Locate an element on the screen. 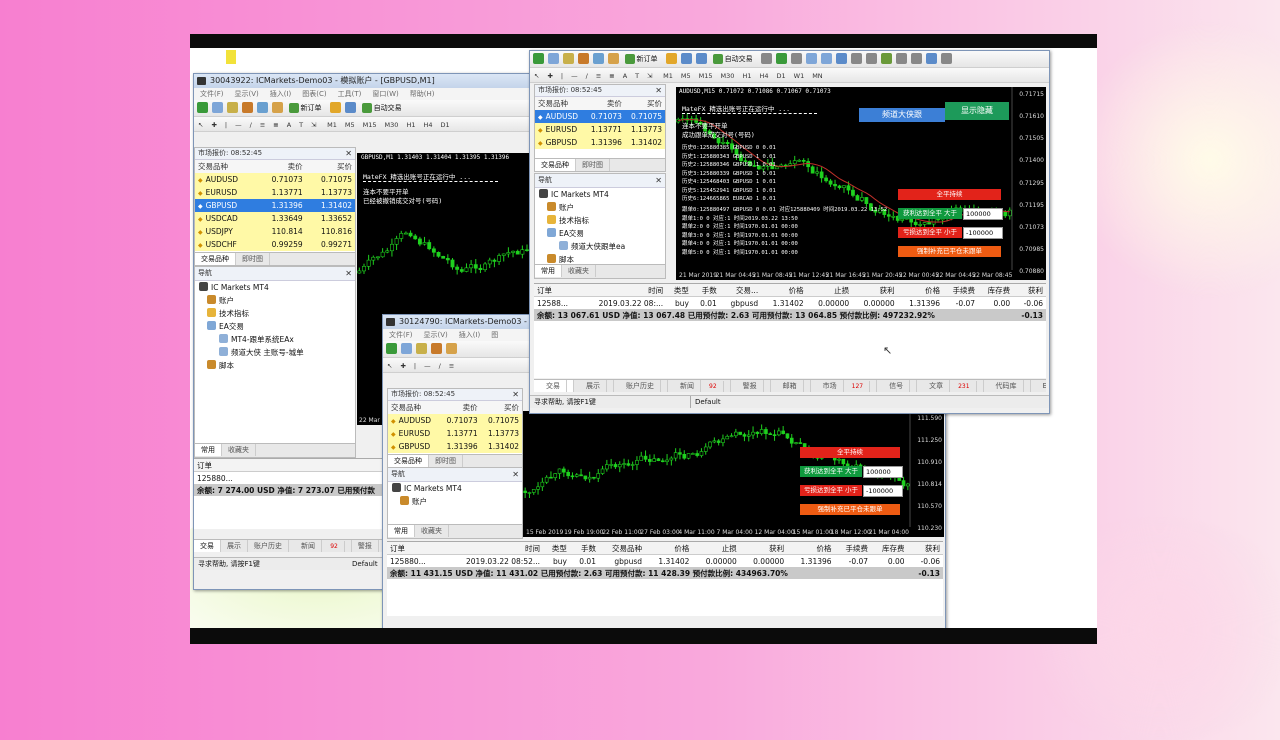 The image size is (1280, 740). market-watch-row: EURUSD1.137711.13773 is located at coordinates (600, 129).